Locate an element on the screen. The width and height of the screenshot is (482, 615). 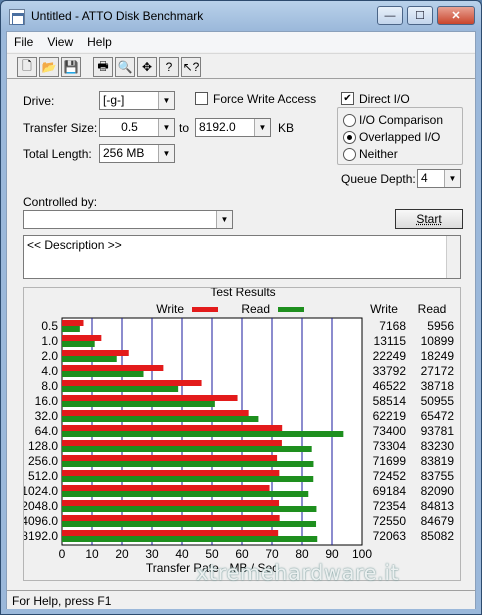
io-comparison-radio is located at coordinates (349, 120).